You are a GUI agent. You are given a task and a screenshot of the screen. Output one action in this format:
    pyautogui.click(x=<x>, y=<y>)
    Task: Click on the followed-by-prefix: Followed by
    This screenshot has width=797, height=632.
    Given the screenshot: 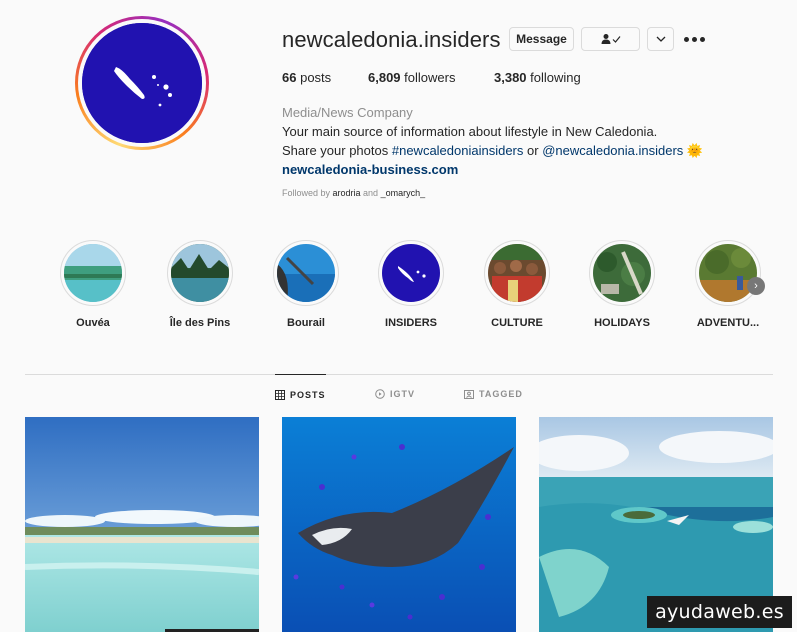 What is the action you would take?
    pyautogui.click(x=307, y=193)
    